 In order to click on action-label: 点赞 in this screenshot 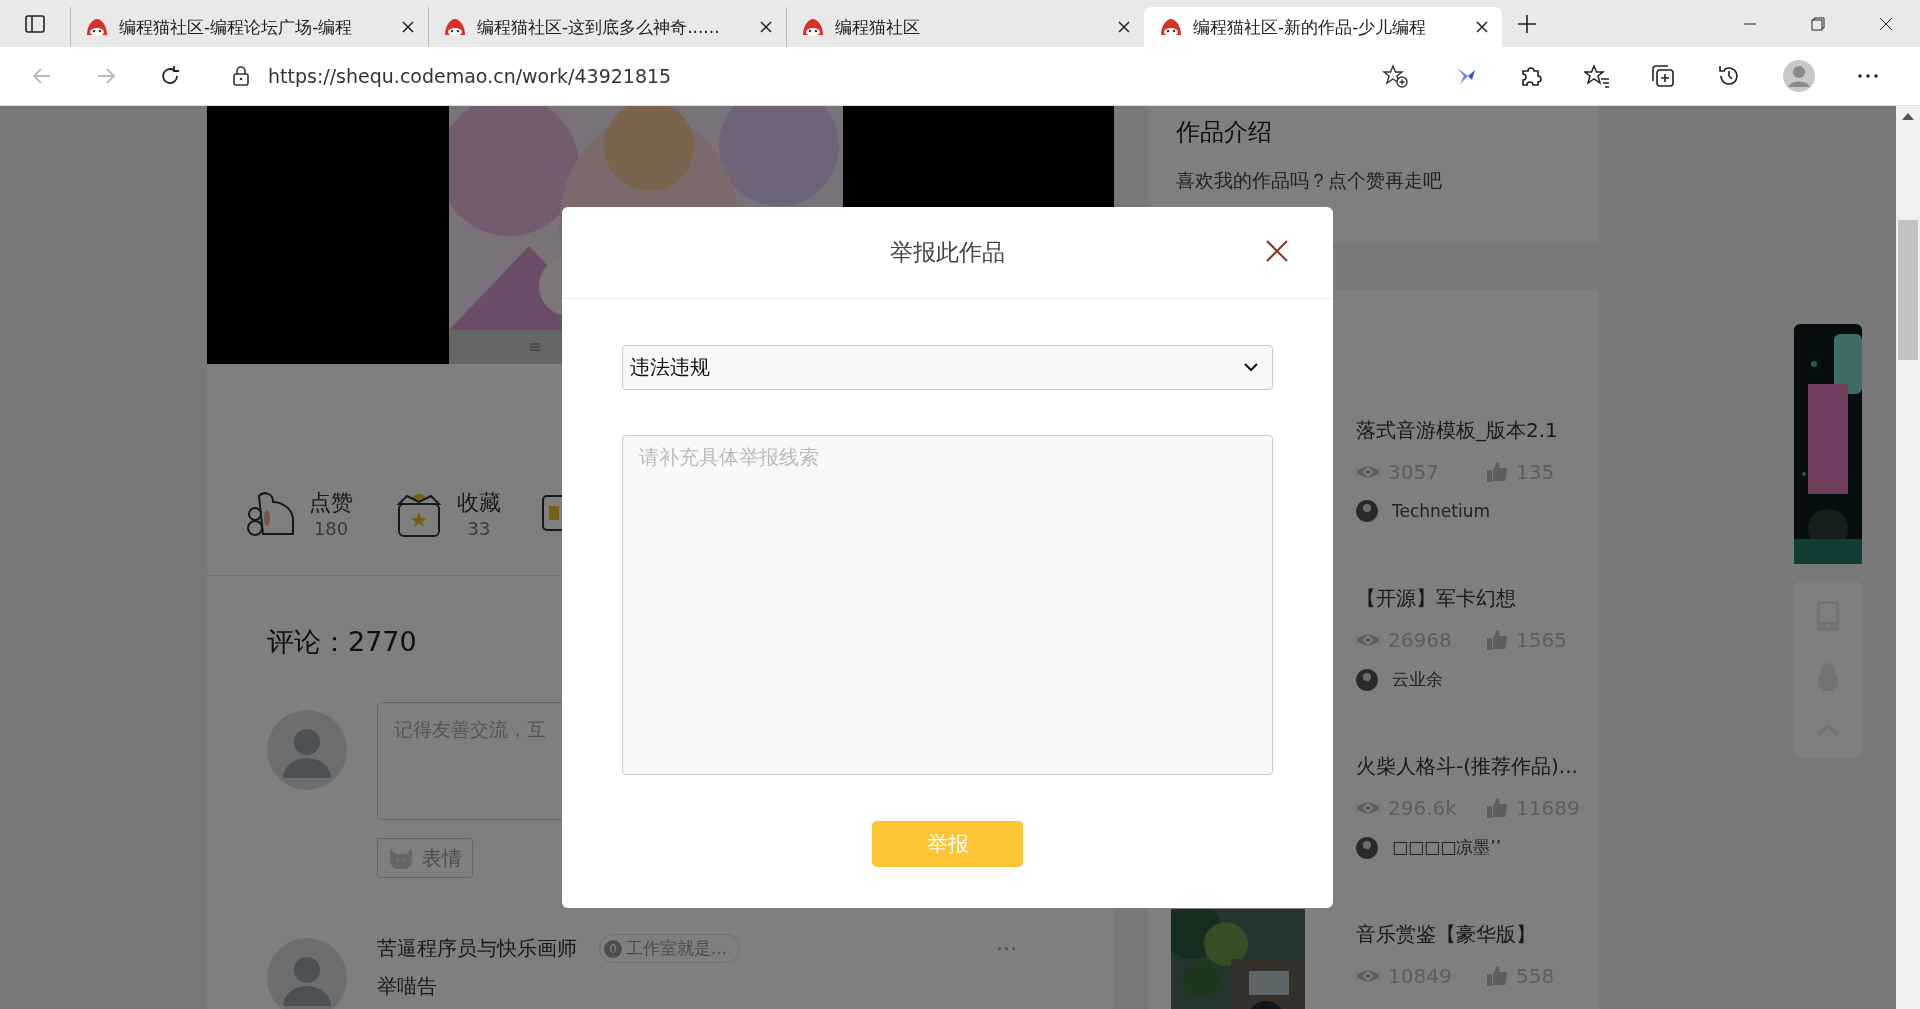, I will do `click(331, 503)`.